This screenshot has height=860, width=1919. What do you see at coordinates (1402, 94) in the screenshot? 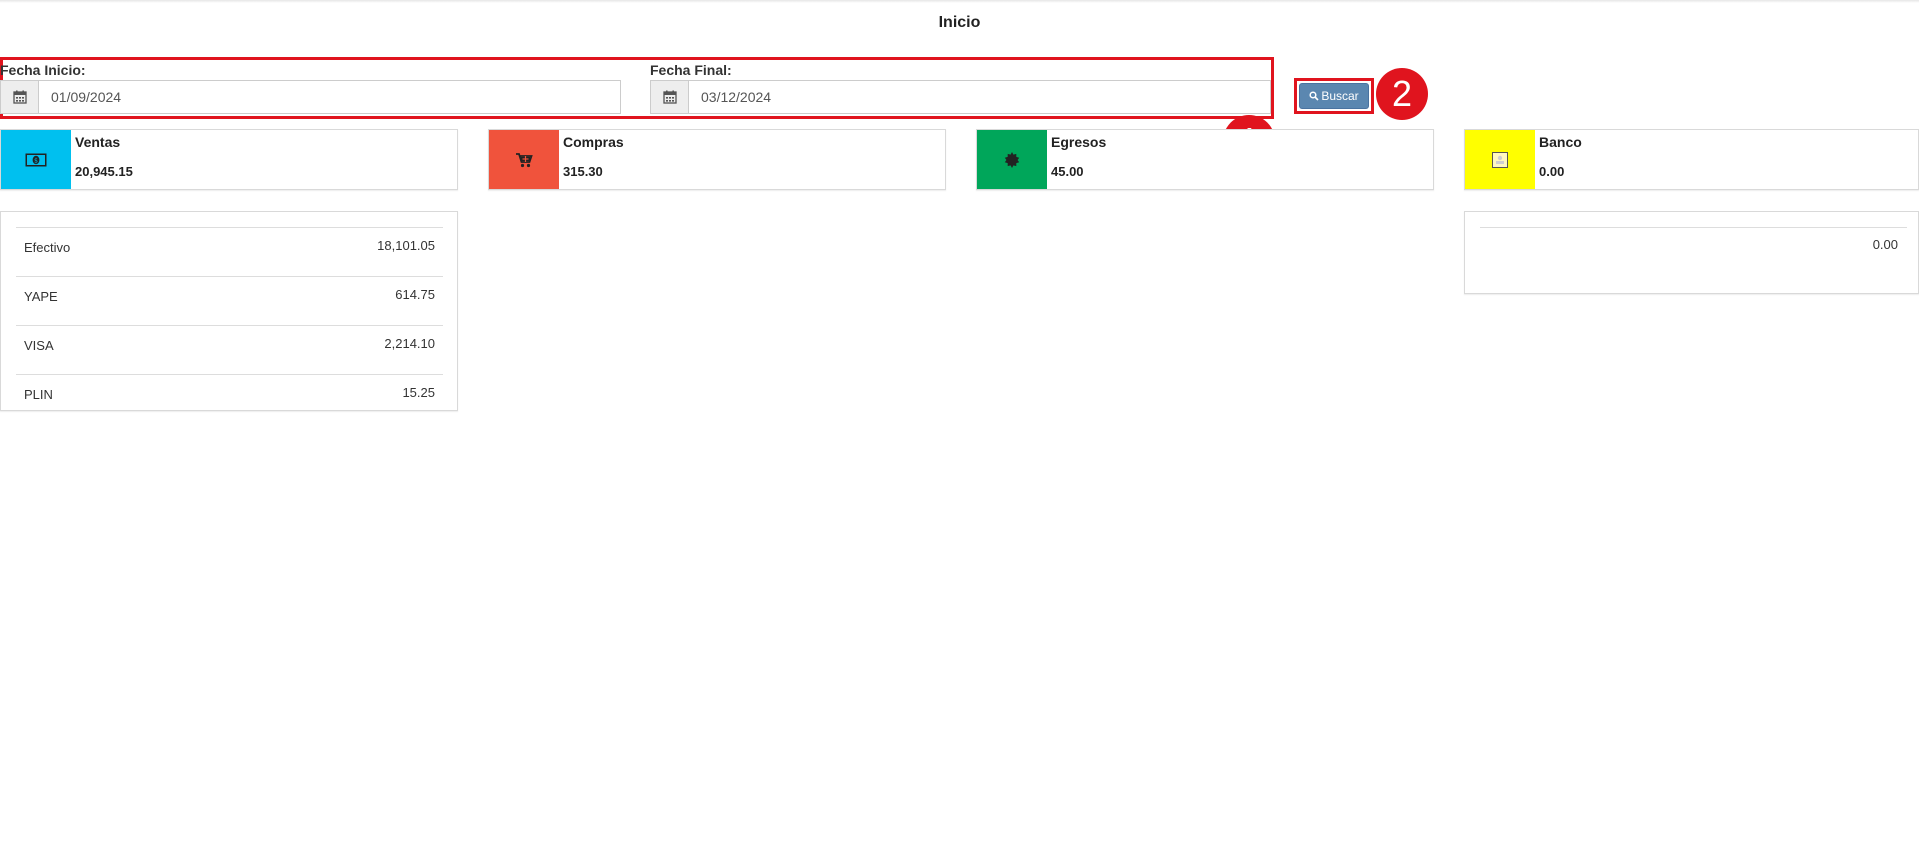
I see `annotation-badge-2: 2` at bounding box center [1402, 94].